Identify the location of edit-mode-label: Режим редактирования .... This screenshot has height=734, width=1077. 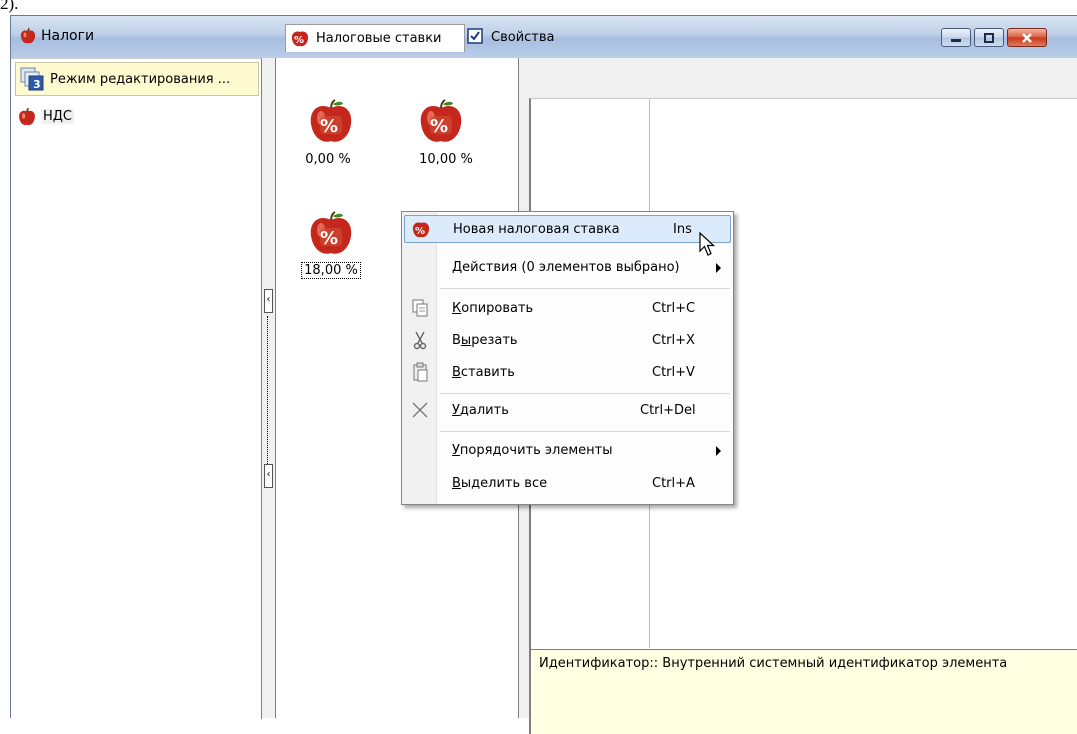
(140, 79).